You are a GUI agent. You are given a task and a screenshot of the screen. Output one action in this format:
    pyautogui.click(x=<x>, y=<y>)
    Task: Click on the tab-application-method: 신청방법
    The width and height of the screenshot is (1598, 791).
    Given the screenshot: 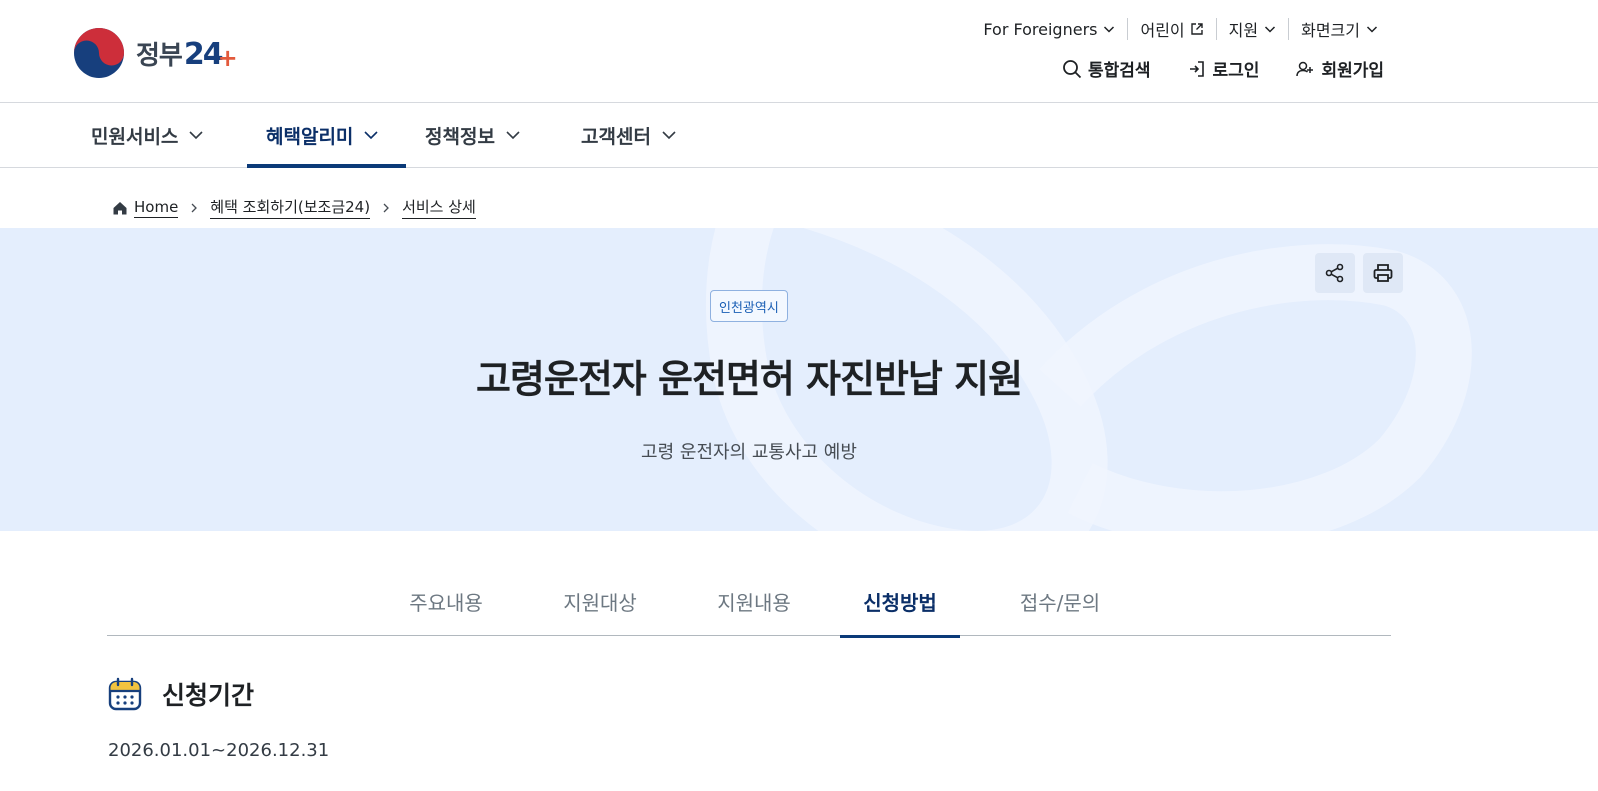 What is the action you would take?
    pyautogui.click(x=900, y=602)
    